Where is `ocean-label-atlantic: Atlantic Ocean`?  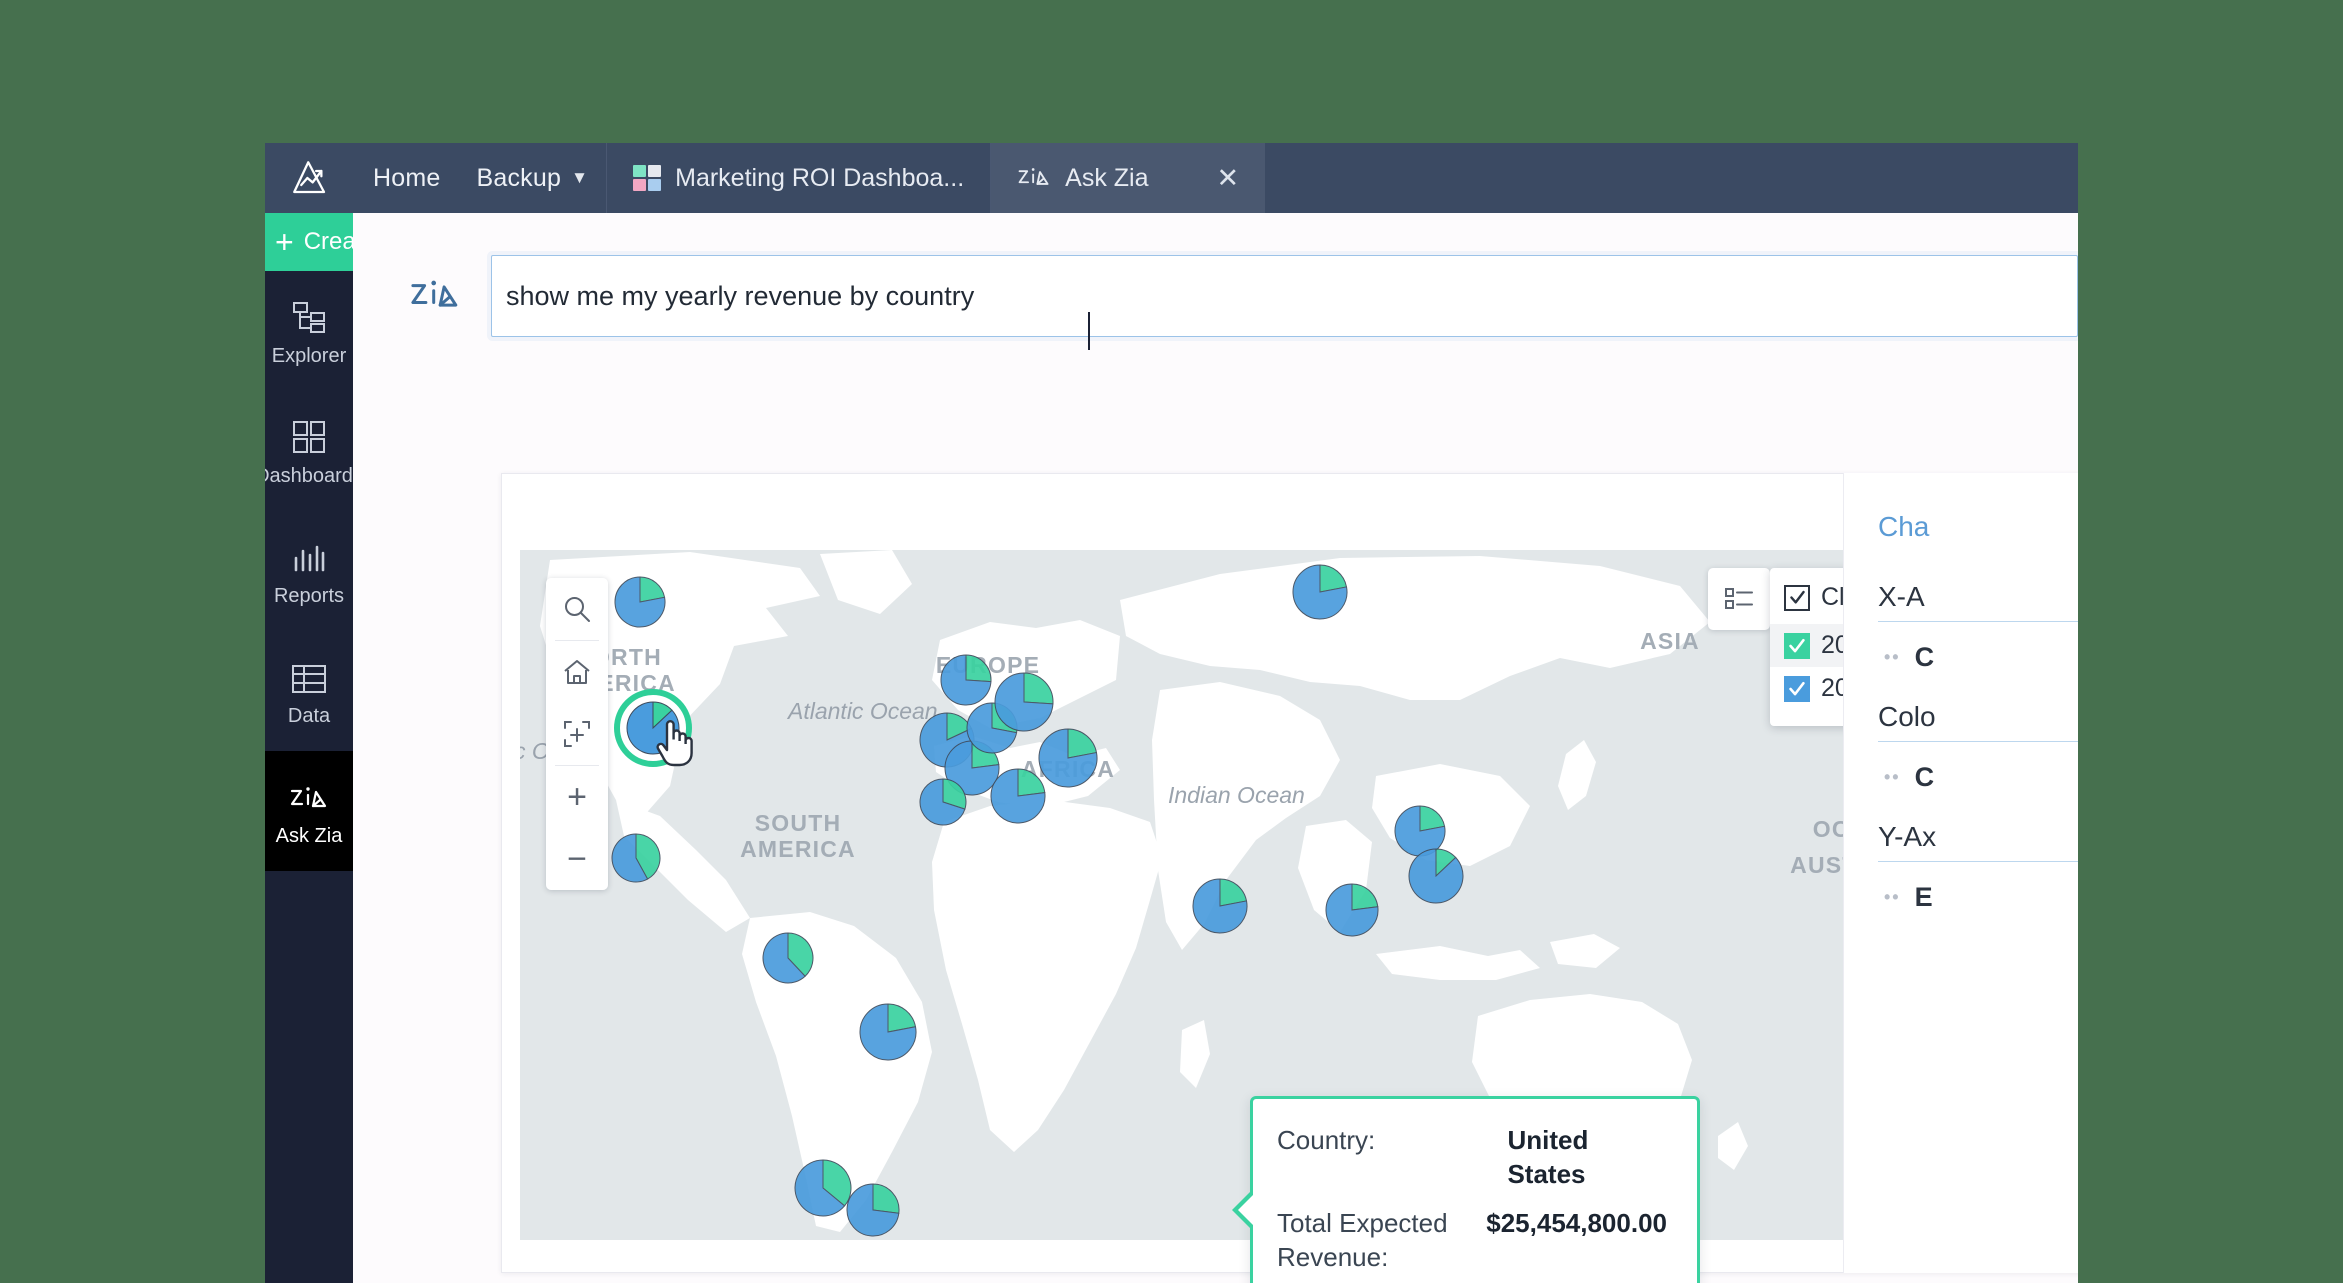
ocean-label-atlantic: Atlantic Ocean is located at coordinates (863, 711).